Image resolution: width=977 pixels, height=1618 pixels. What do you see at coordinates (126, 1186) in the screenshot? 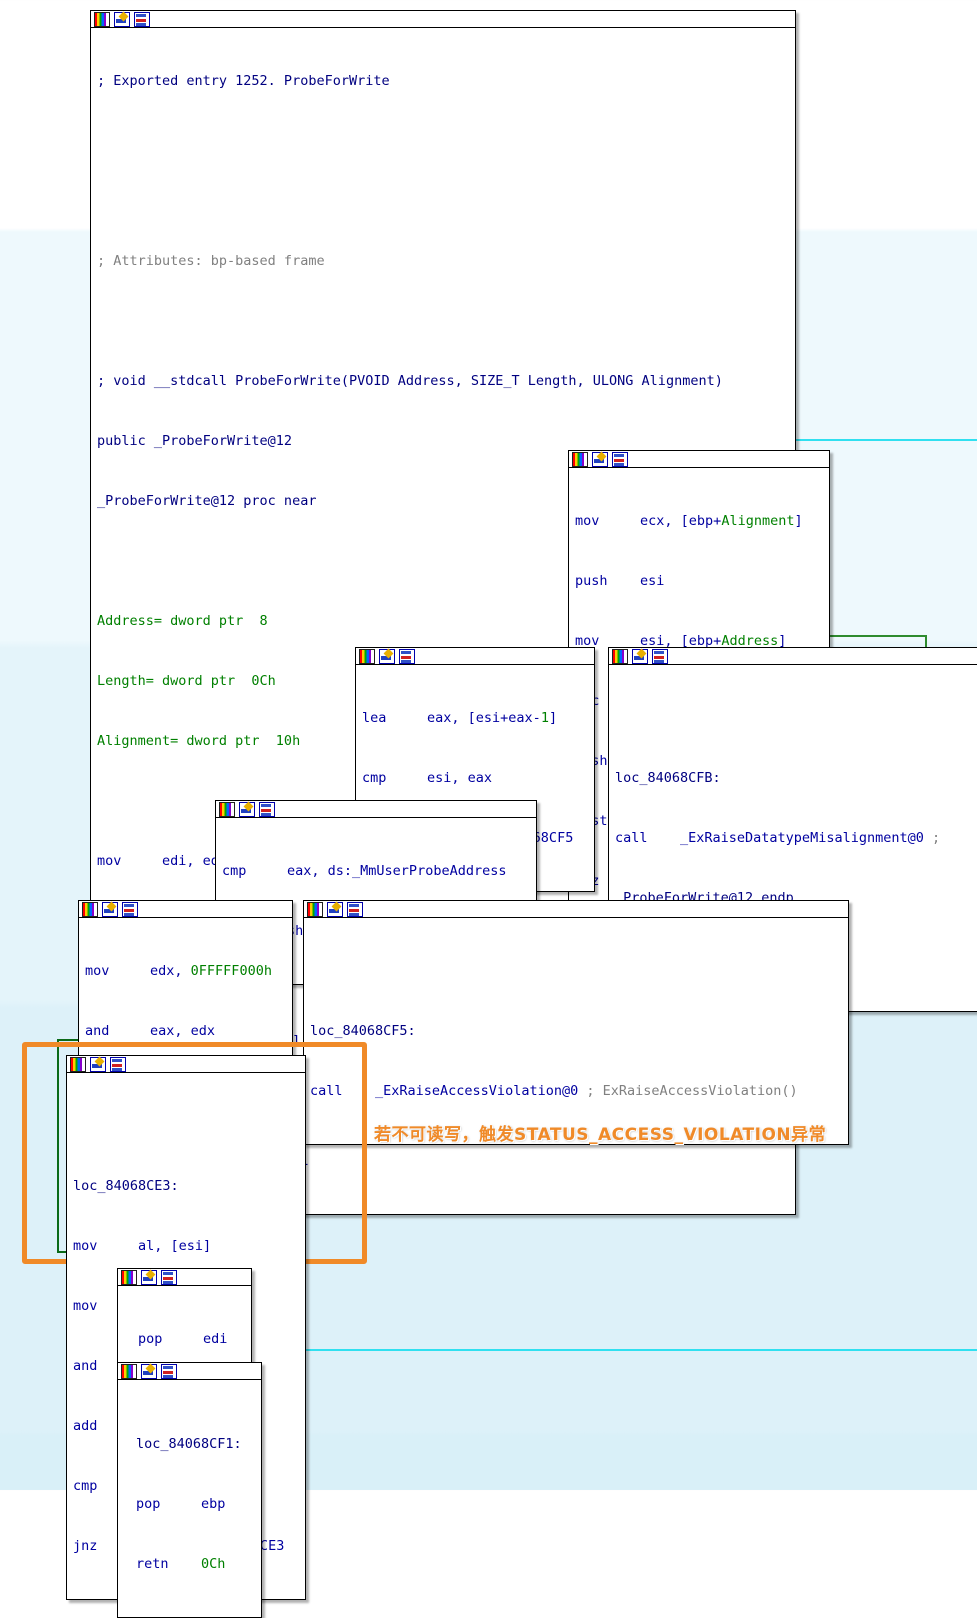
I see `code-line: loc_84068CE3:` at bounding box center [126, 1186].